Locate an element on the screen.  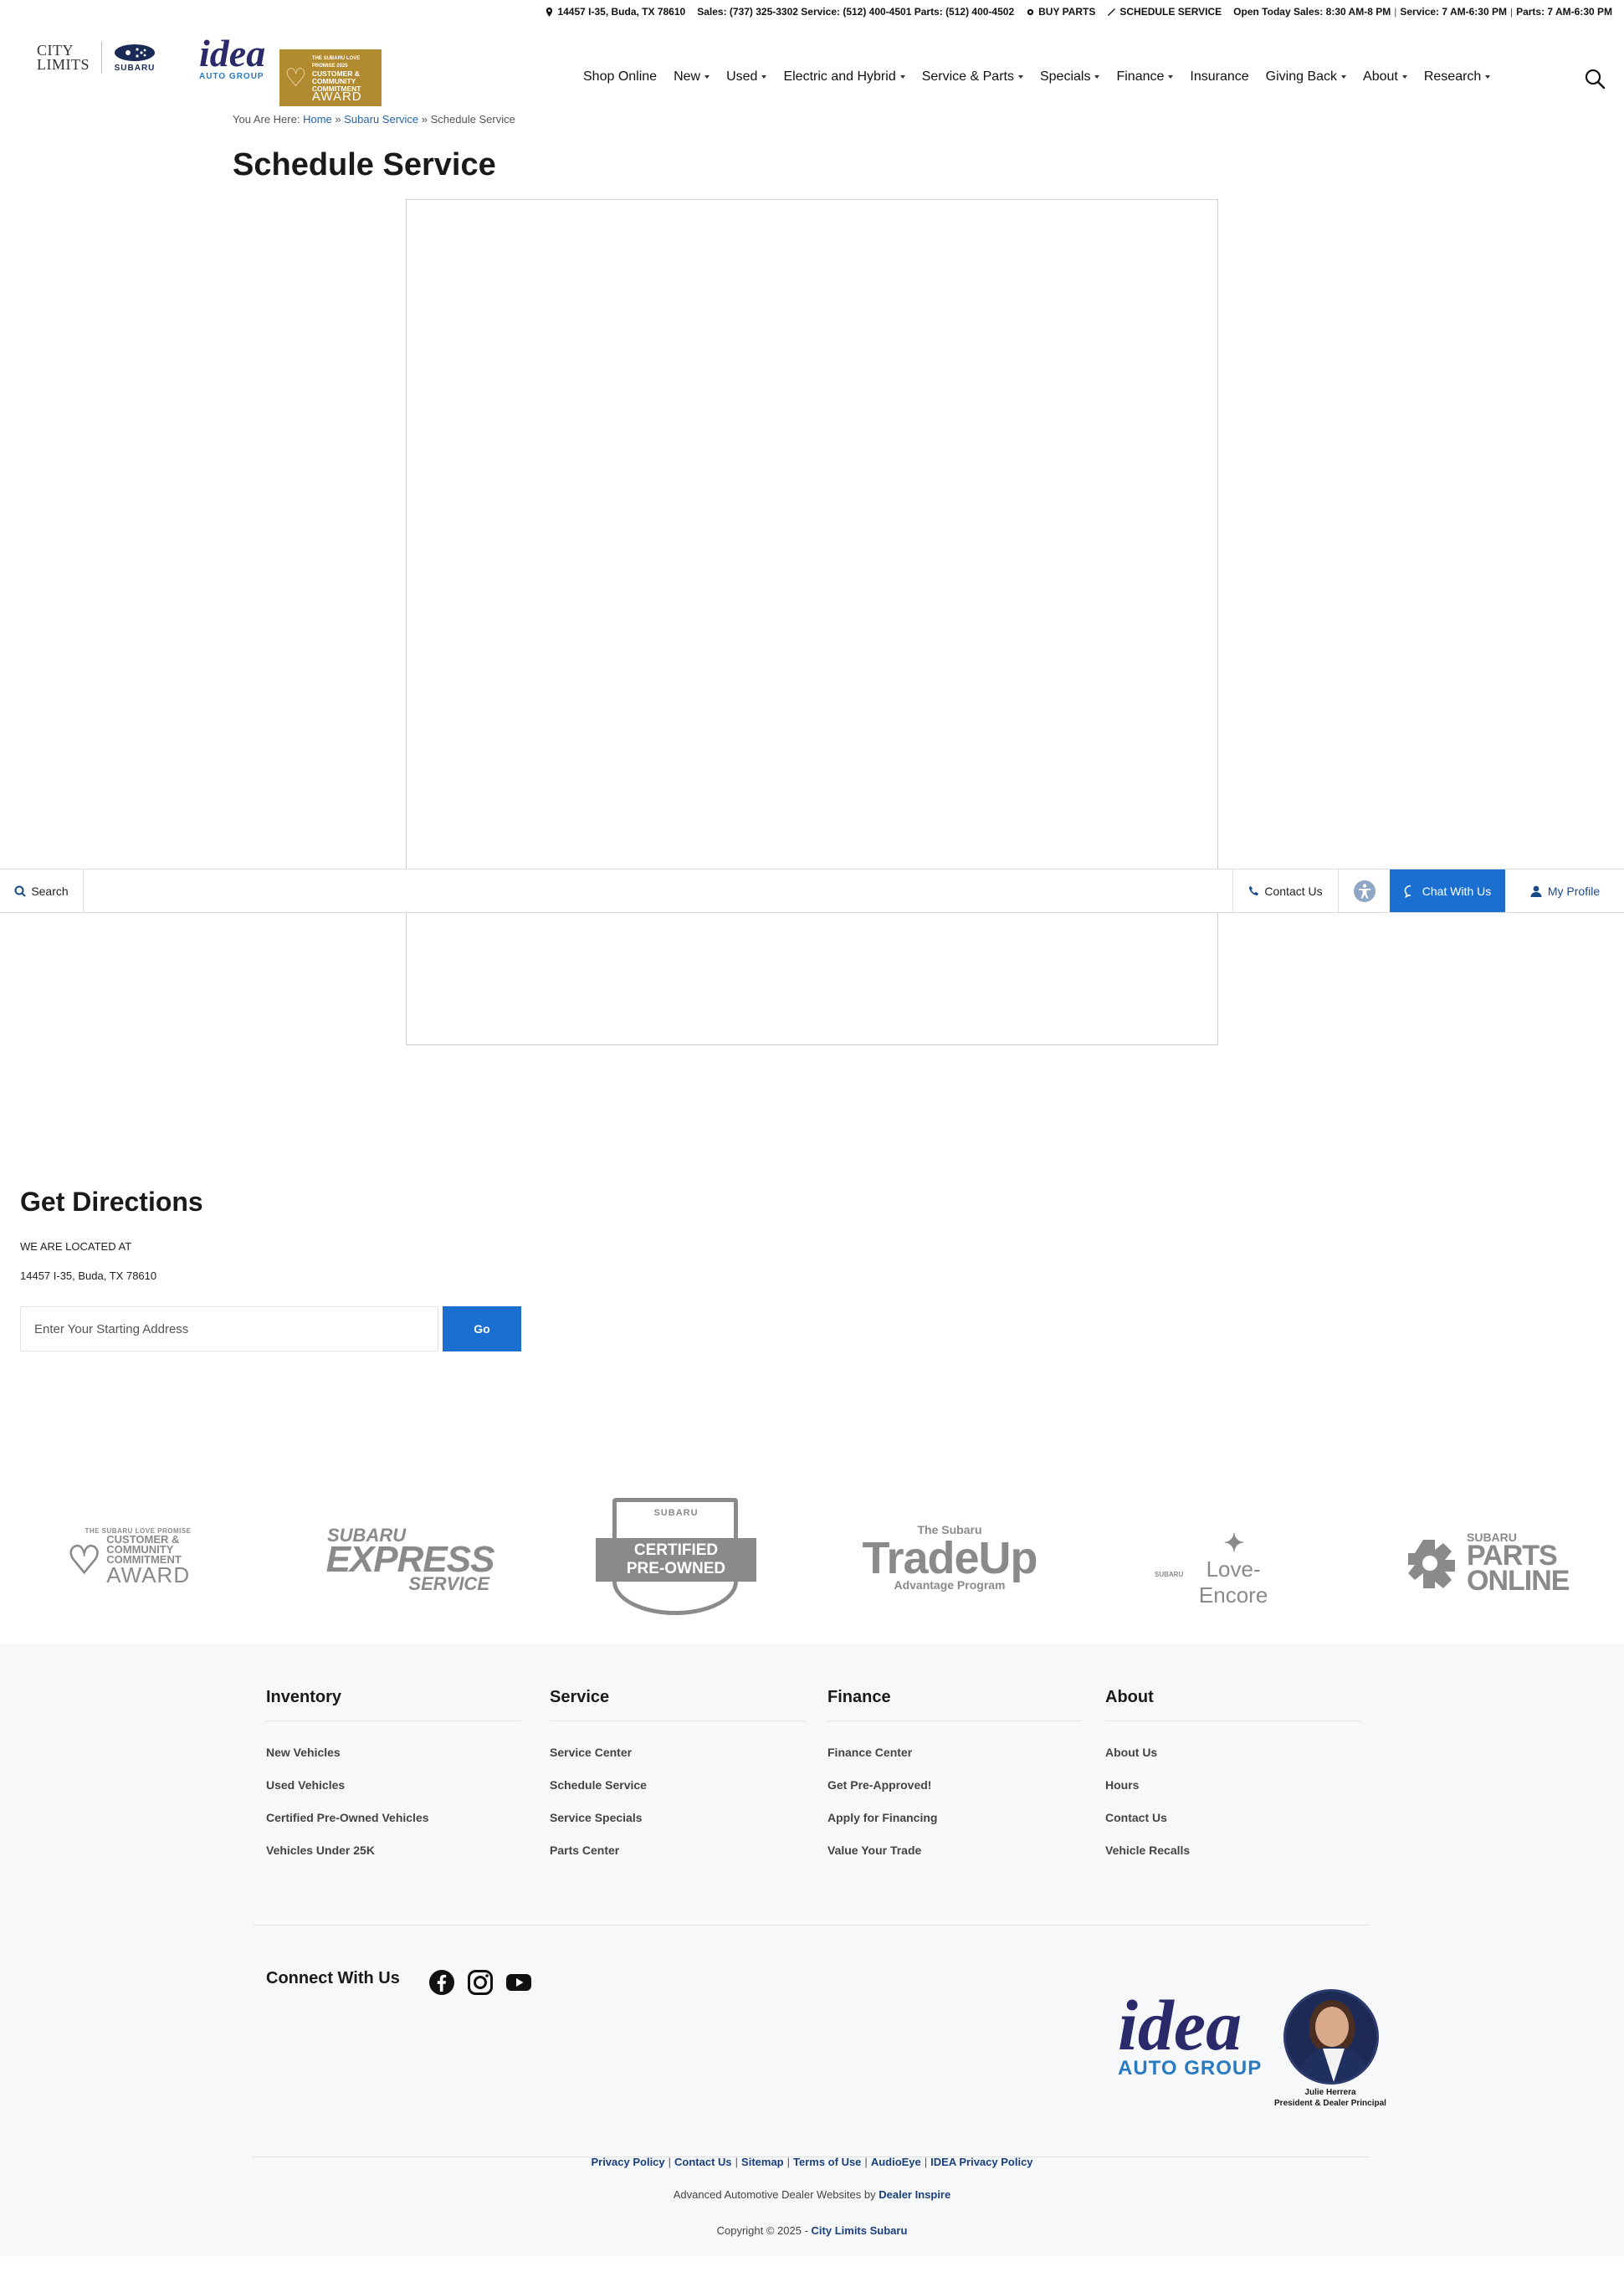
legal-link: Terms of Use is located at coordinates (827, 2162).